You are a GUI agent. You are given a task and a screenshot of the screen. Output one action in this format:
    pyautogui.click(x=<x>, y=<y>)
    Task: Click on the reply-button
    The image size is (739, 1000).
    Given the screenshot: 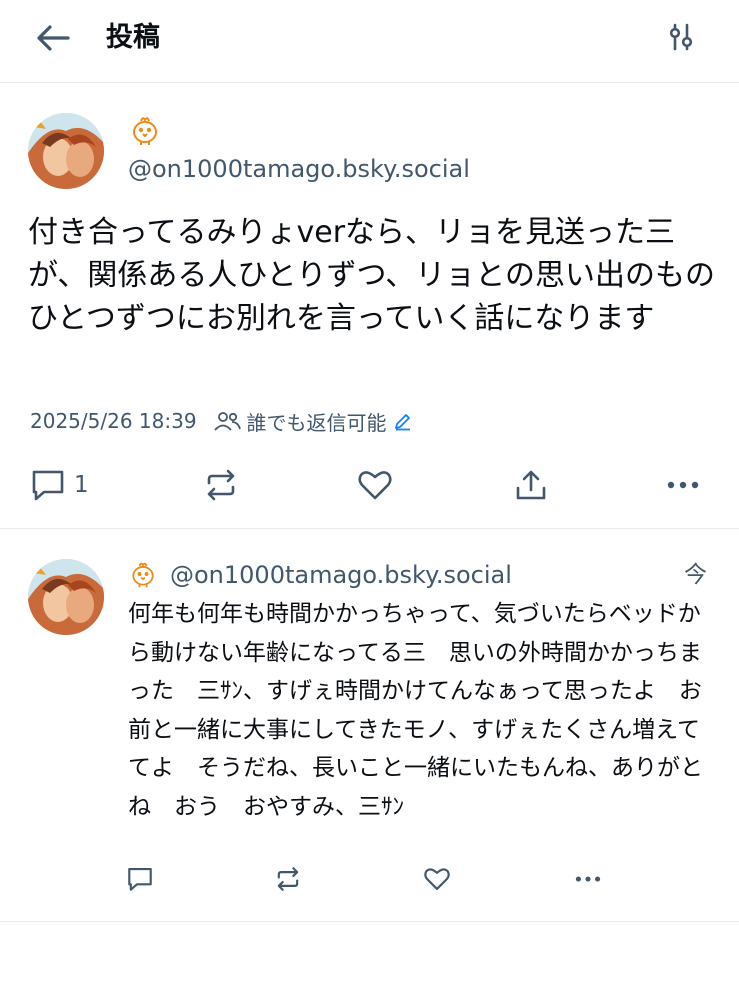 What is the action you would take?
    pyautogui.click(x=140, y=879)
    